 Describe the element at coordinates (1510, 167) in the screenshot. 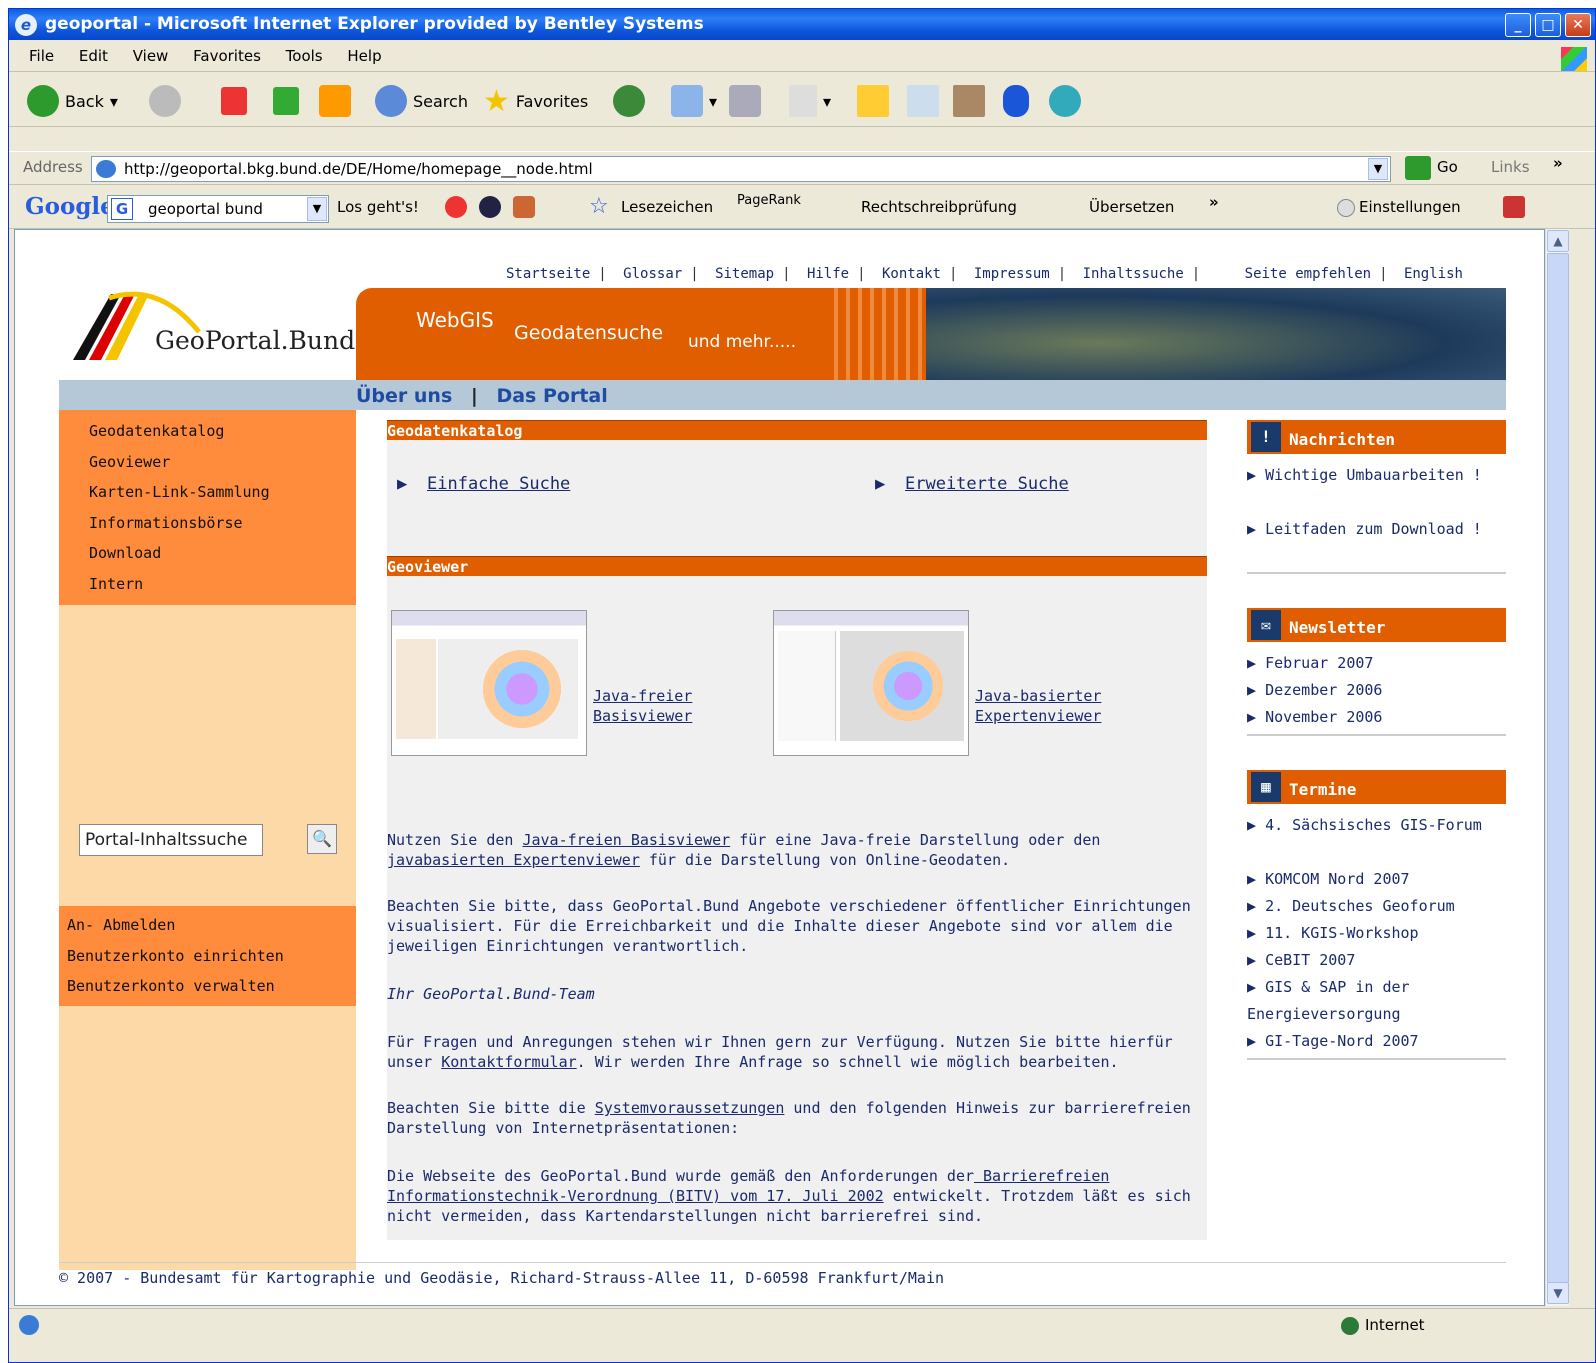

I see `links-label: Links` at that location.